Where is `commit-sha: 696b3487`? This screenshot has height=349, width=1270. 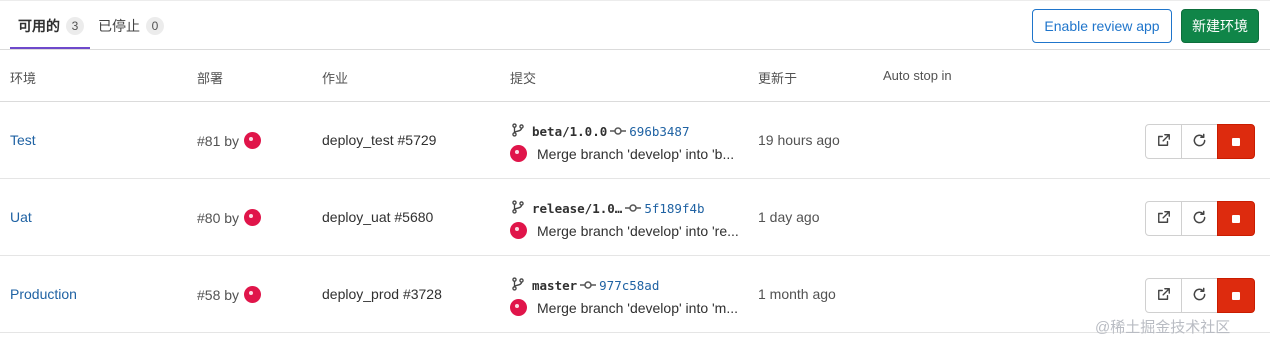
commit-sha: 696b3487 is located at coordinates (659, 131).